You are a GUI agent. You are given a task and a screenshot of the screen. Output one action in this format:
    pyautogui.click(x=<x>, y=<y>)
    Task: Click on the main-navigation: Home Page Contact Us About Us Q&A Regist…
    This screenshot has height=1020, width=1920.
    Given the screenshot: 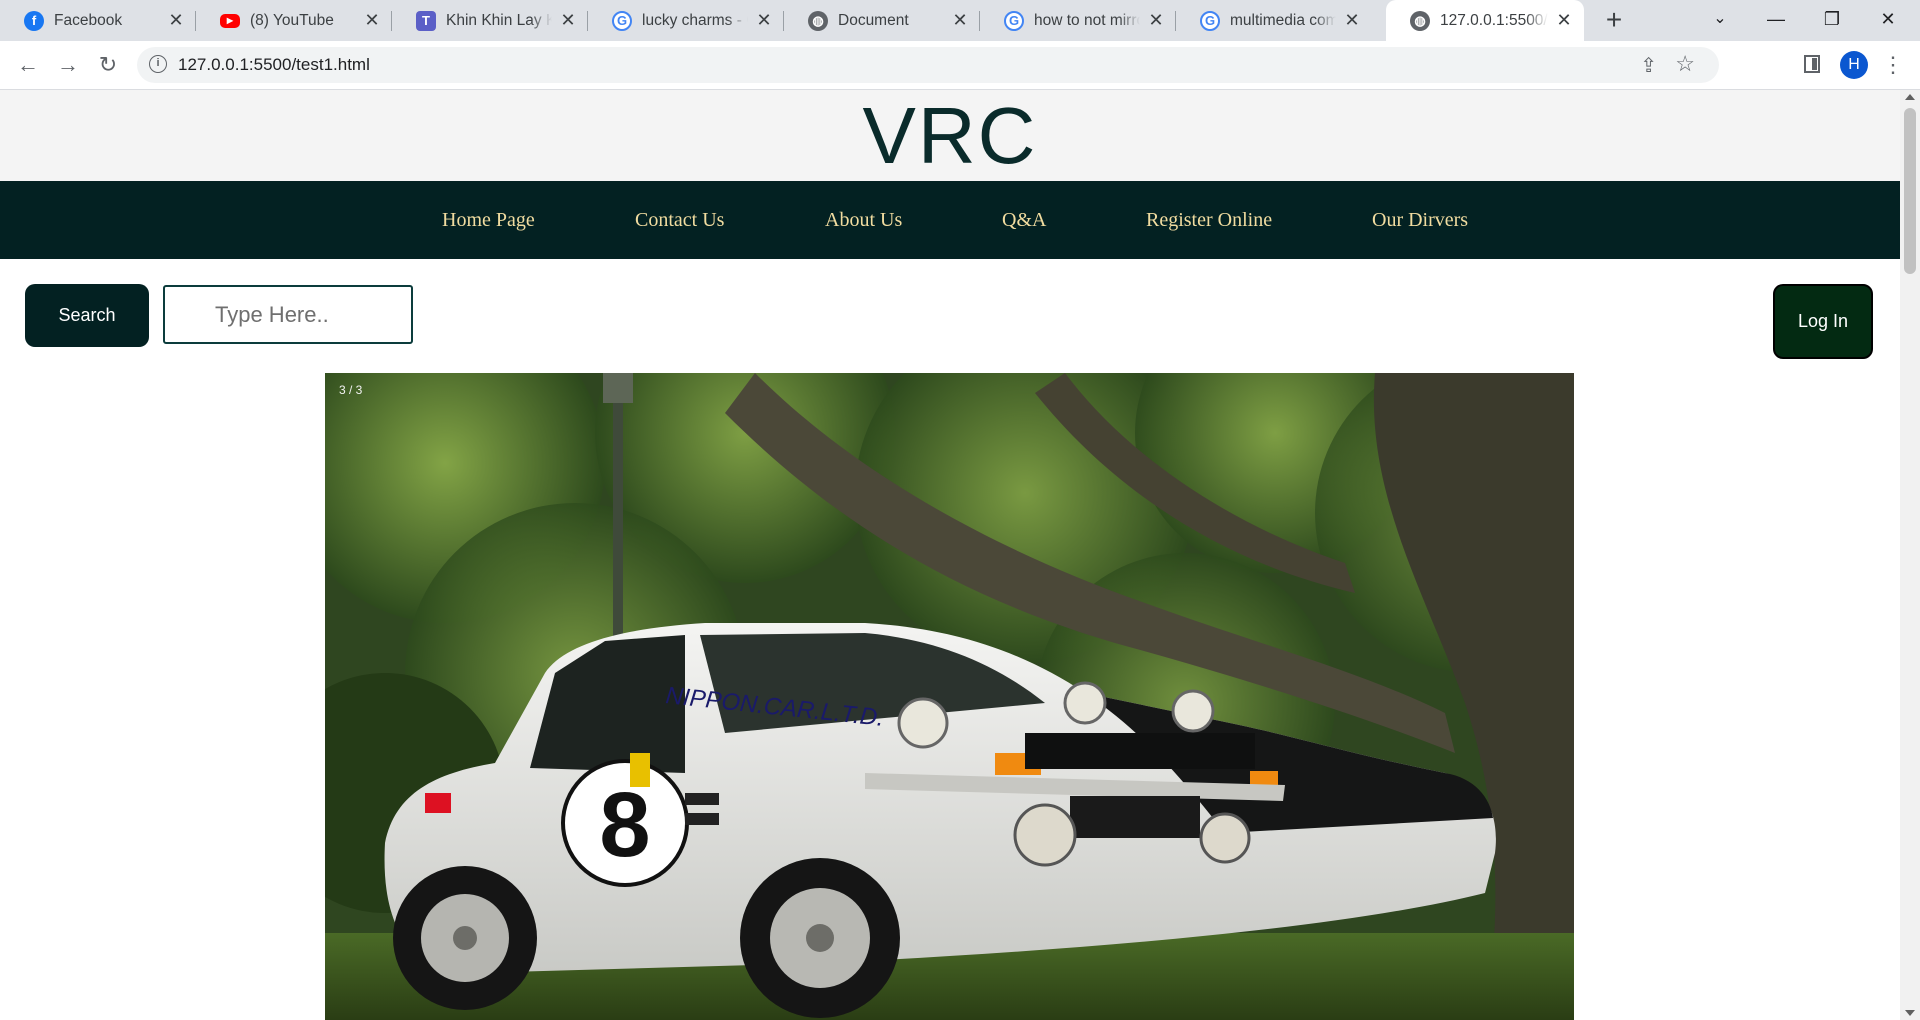 What is the action you would take?
    pyautogui.click(x=950, y=220)
    